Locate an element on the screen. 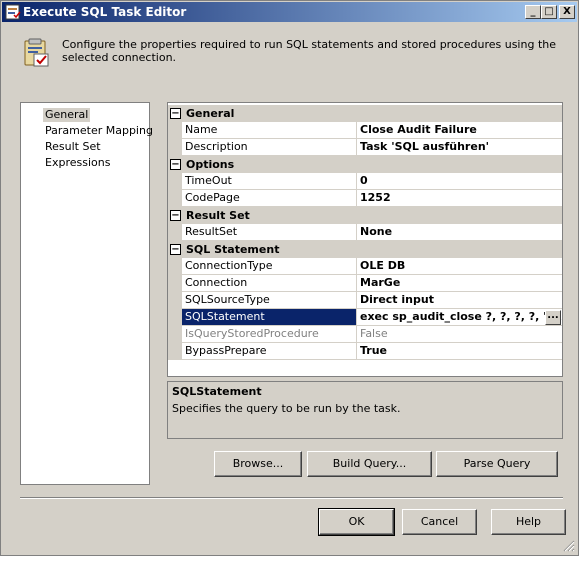 Image resolution: width=579 pixels, height=564 pixels. property-row-description: Description Task 'SQL ausführen' is located at coordinates (365, 147).